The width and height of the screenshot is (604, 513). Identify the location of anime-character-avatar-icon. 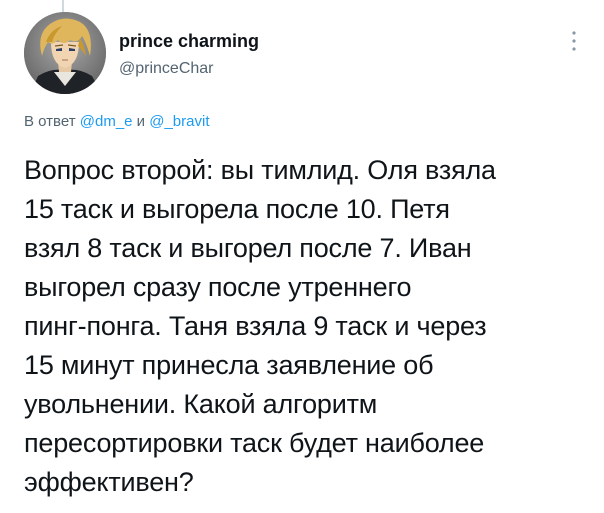
(65, 53).